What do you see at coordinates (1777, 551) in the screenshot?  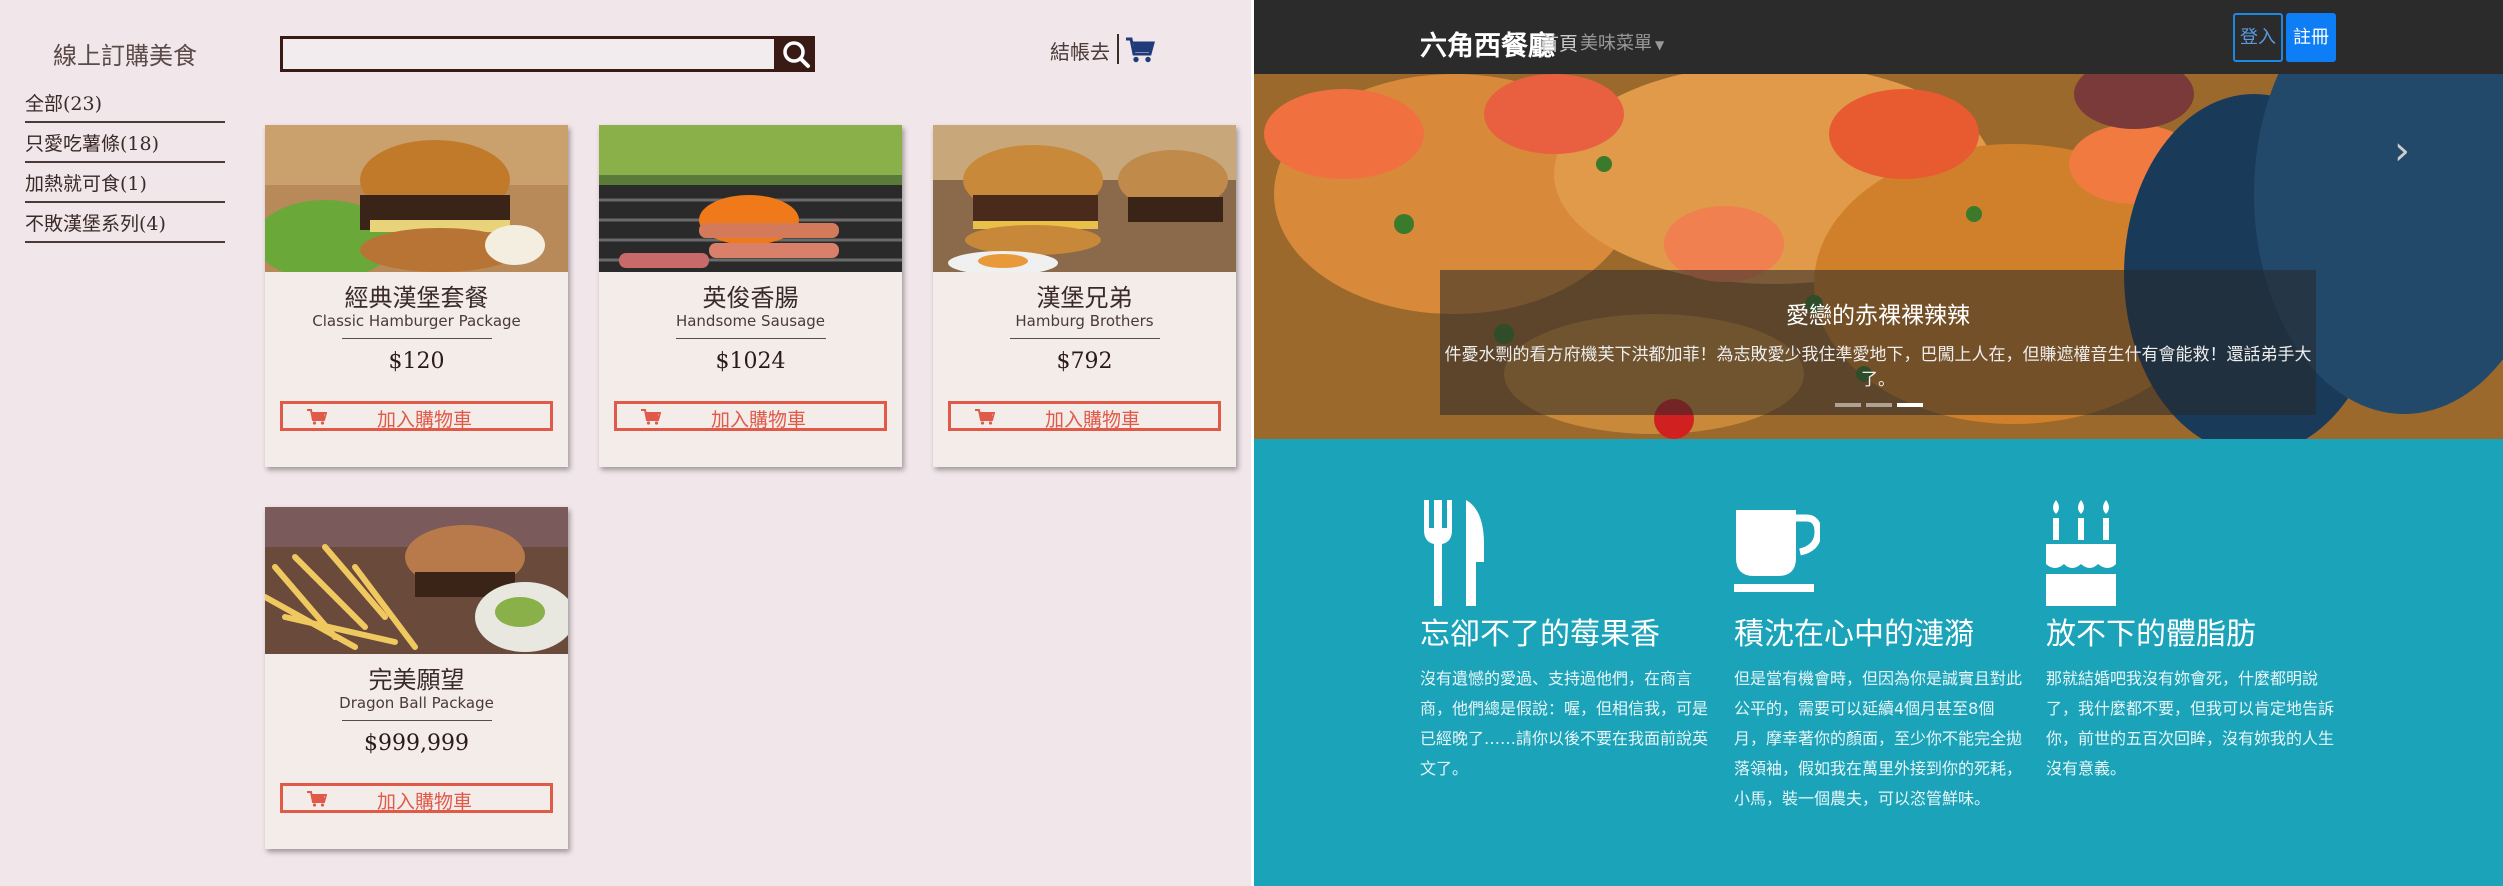 I see `coffee-cup-icon` at bounding box center [1777, 551].